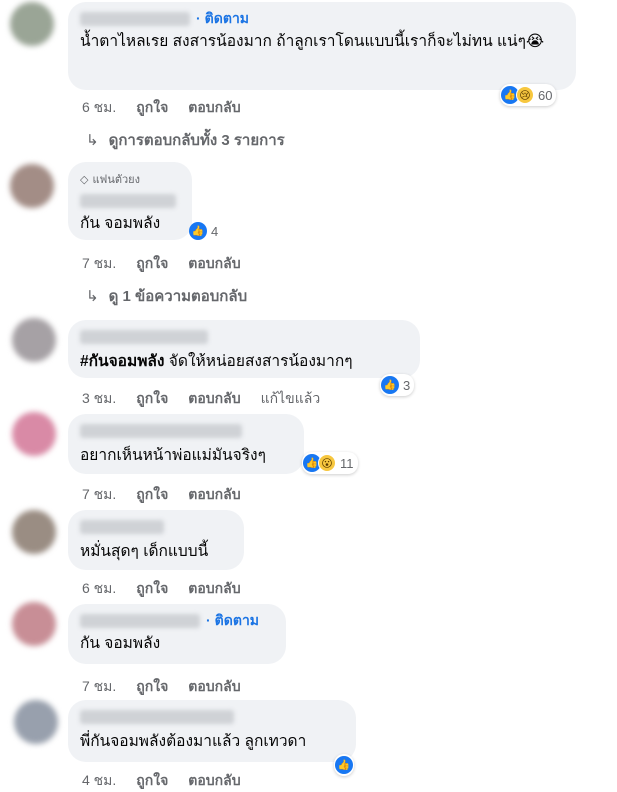  I want to click on comment-bubble: หมั่นสุดๆ เด็กแบบนี้, so click(156, 540).